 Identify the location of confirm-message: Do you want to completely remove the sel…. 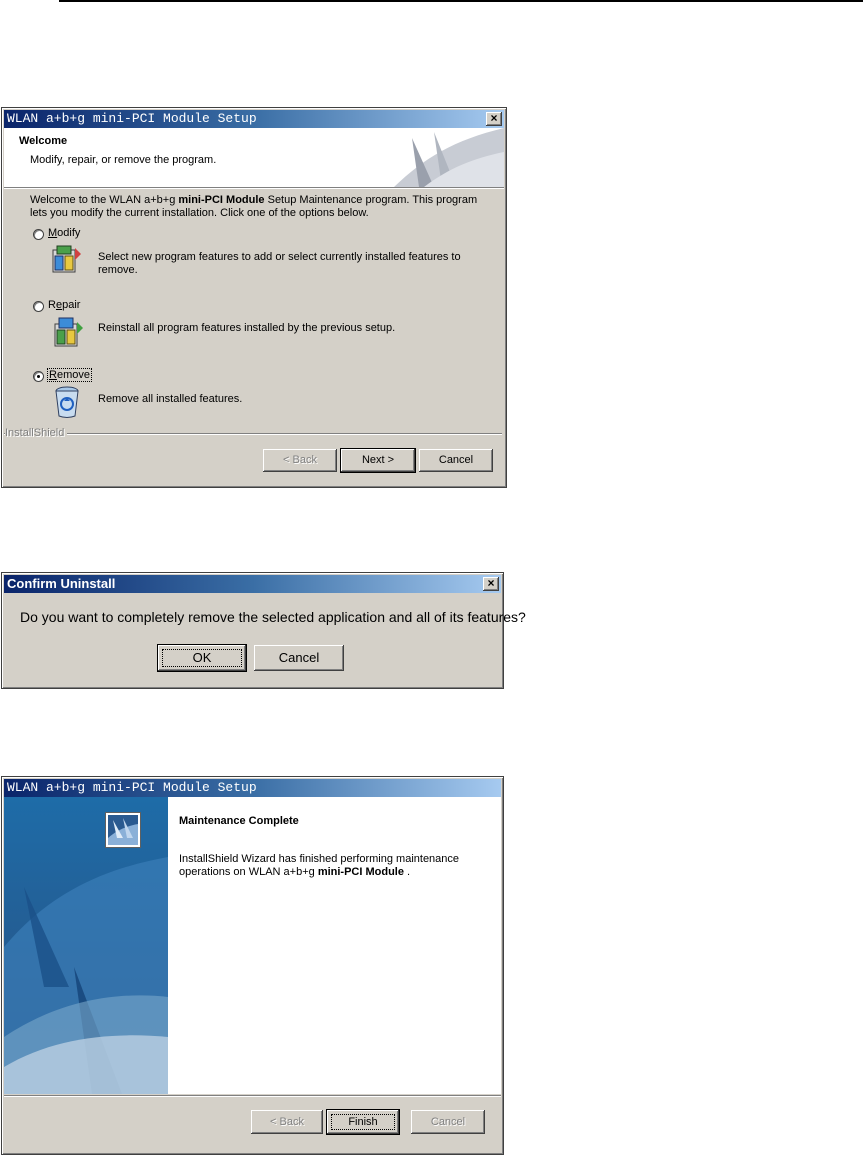
(273, 617).